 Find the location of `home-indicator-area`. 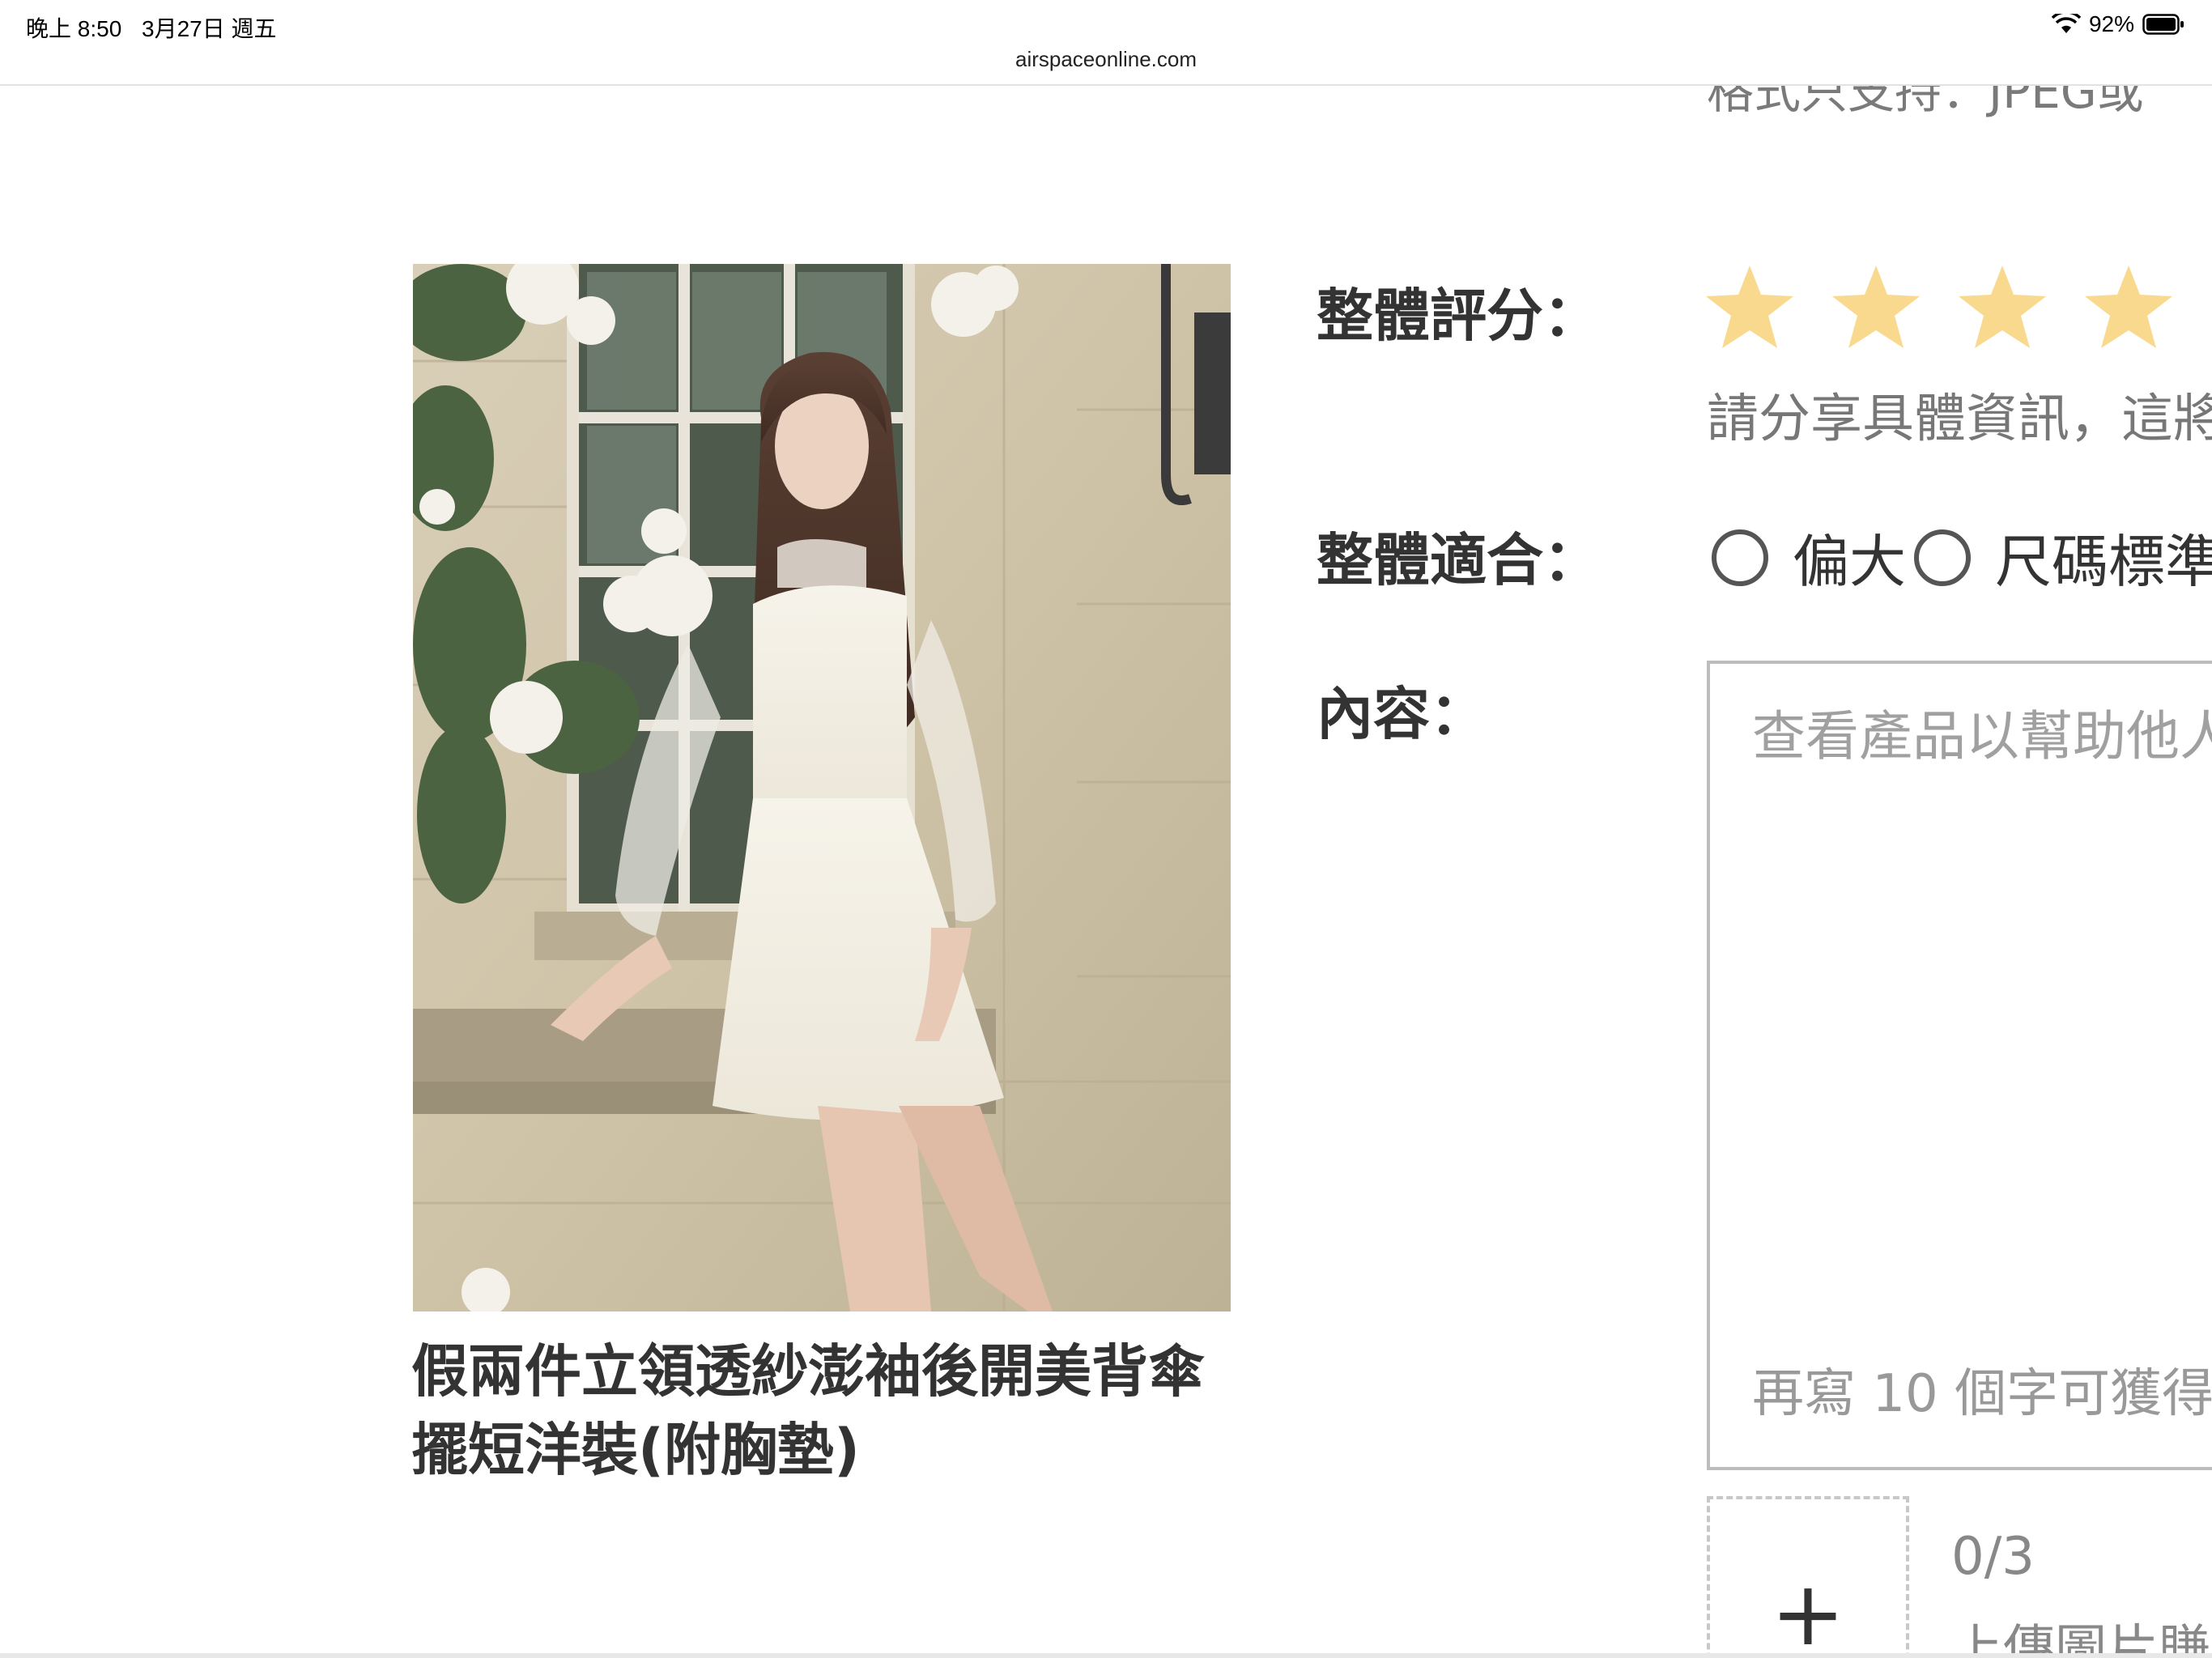

home-indicator-area is located at coordinates (1106, 1655).